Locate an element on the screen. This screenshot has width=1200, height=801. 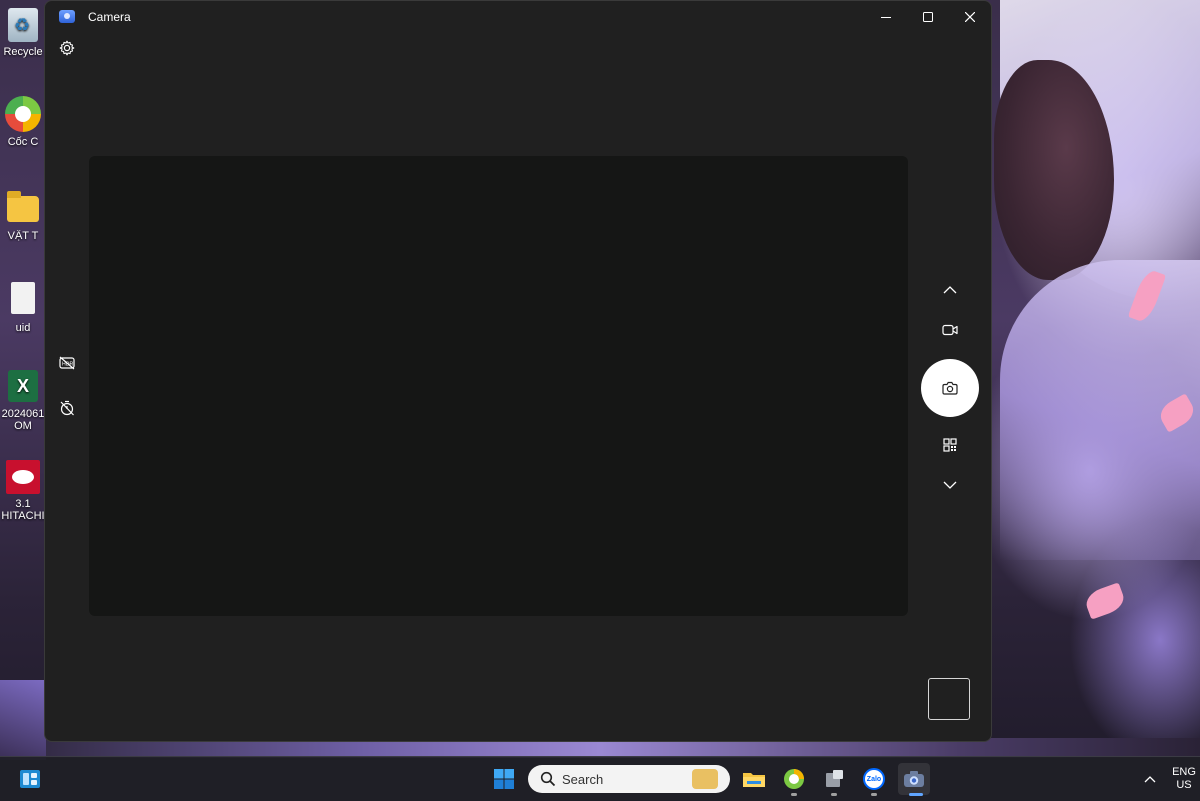
taskbar: Search Zalo ENG US is located at coordinates (600, 778).